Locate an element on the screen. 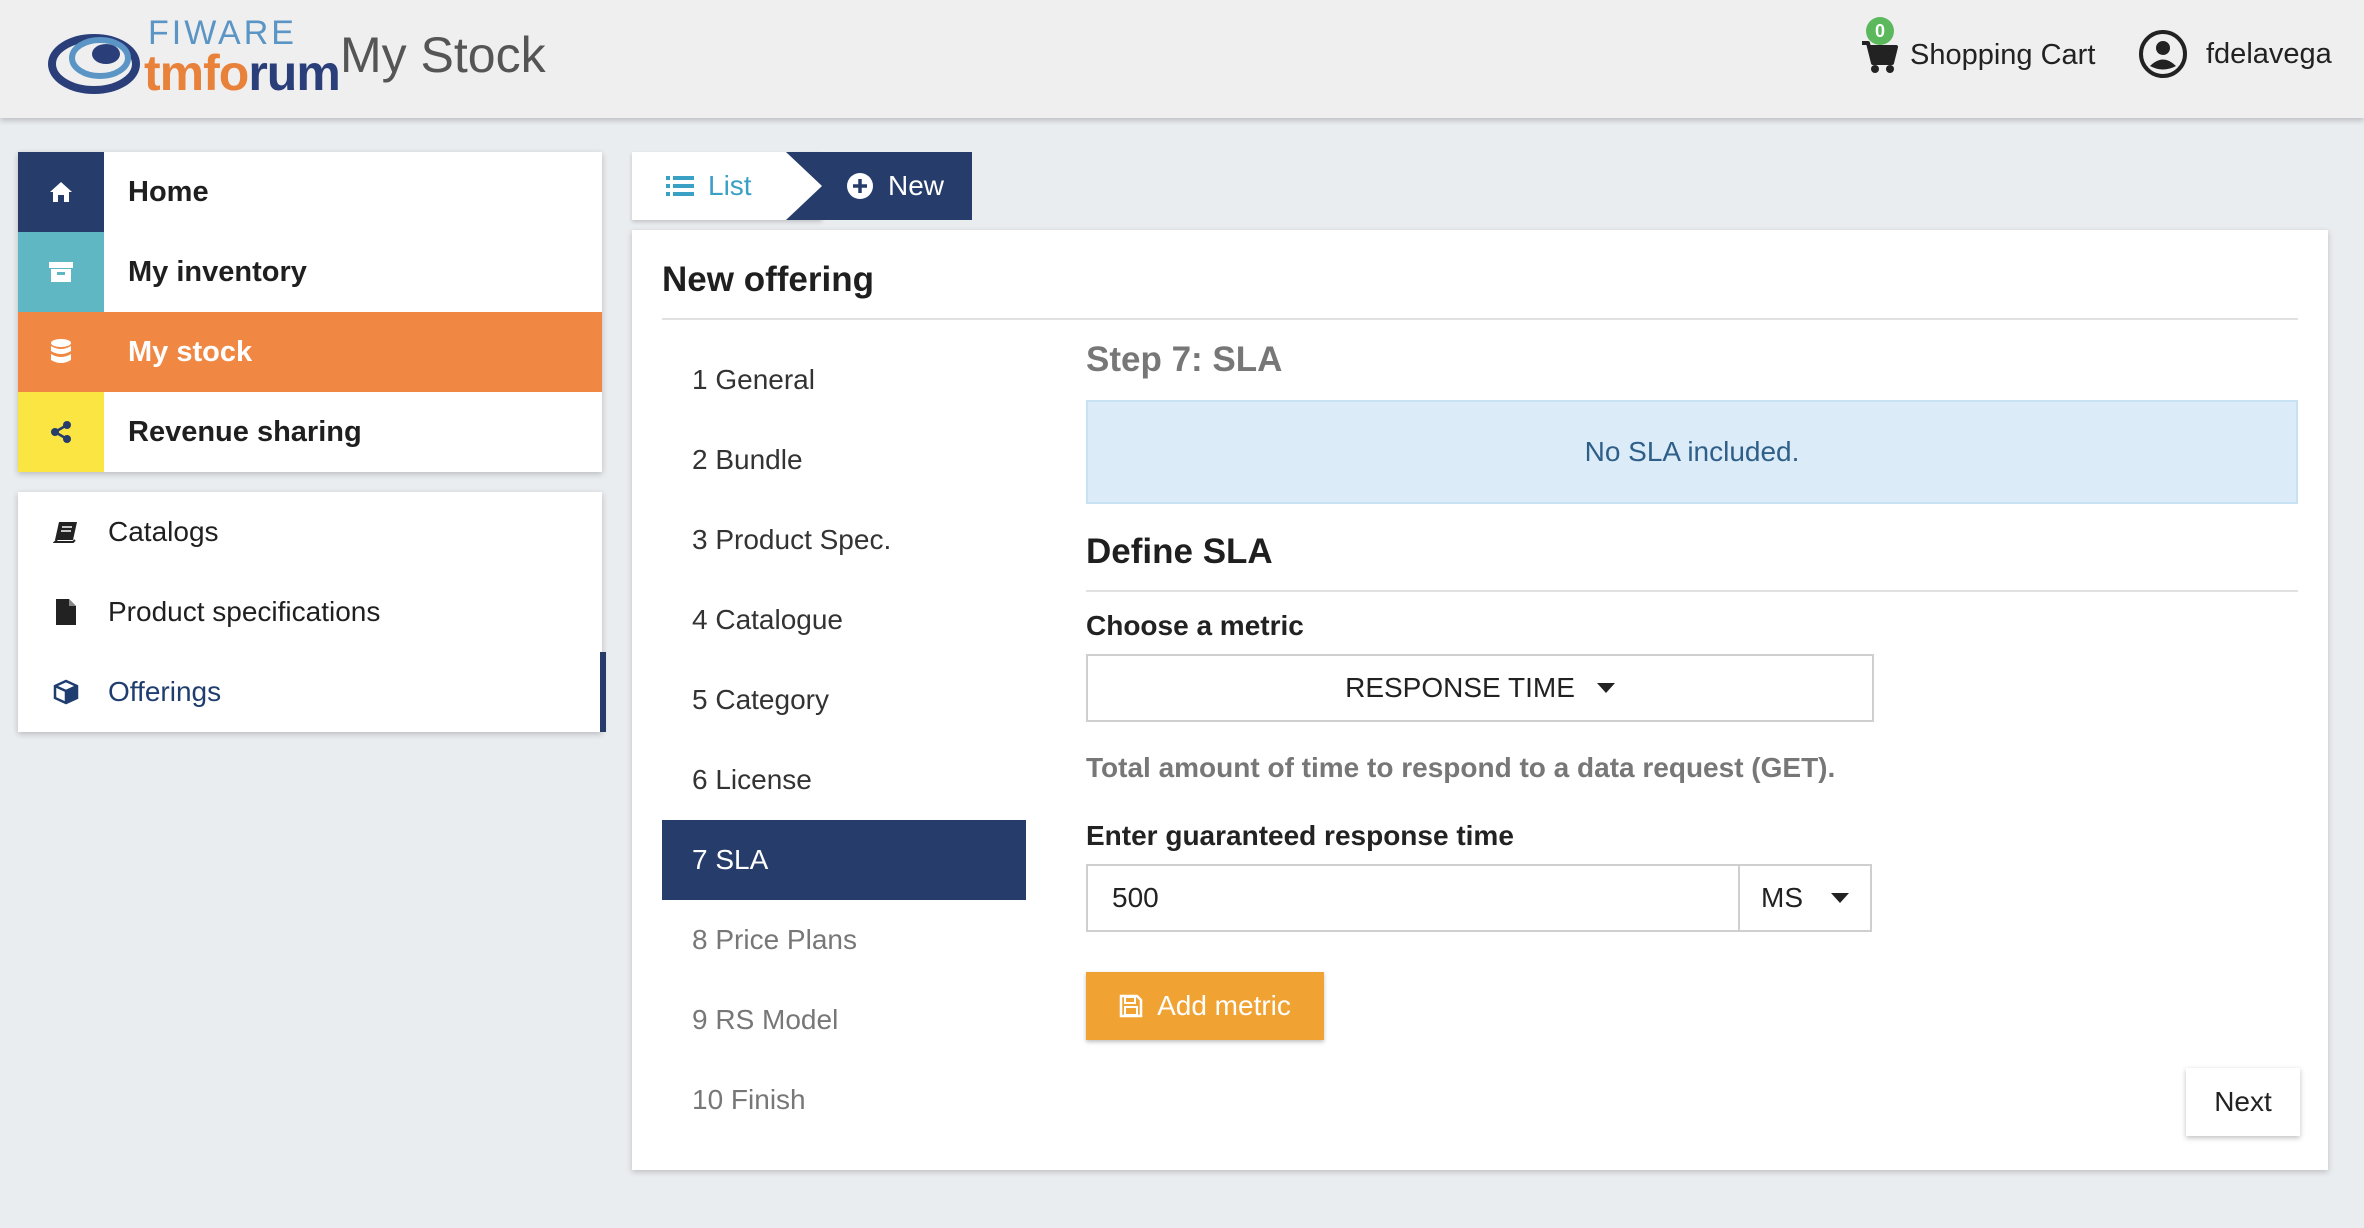  metric-select: RESPONSE TIME is located at coordinates (1480, 688).